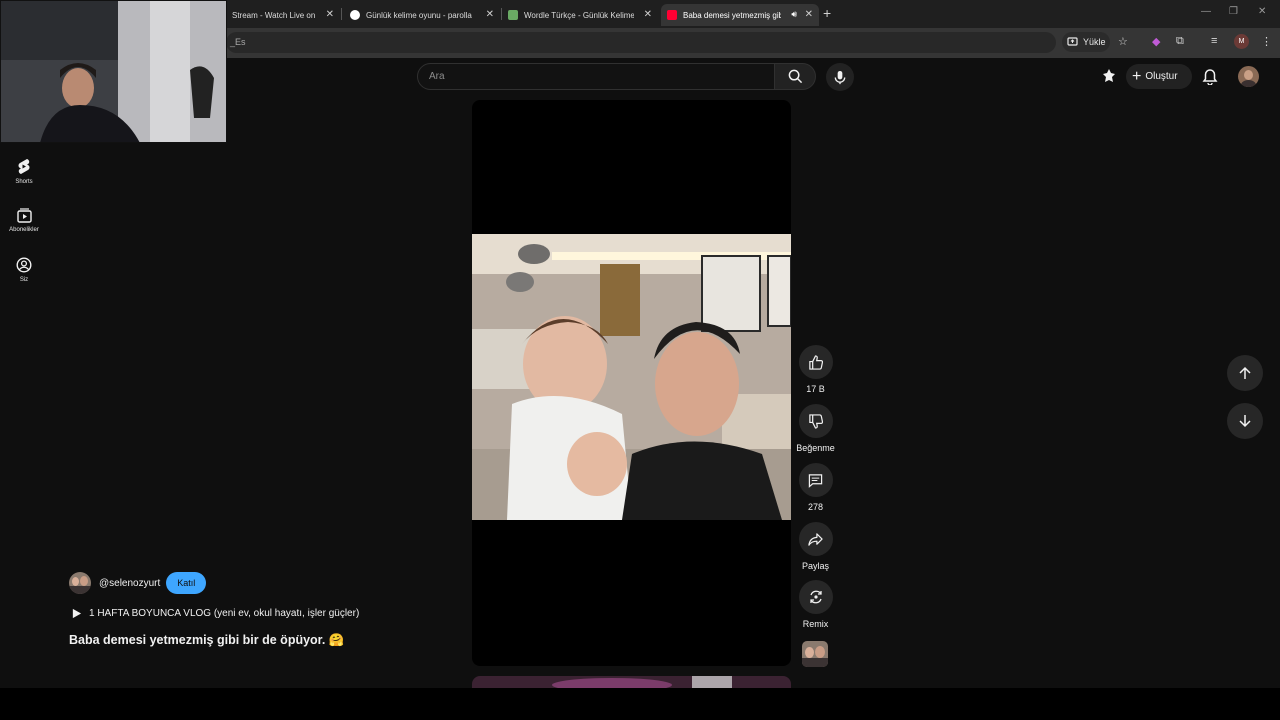  What do you see at coordinates (129, 583) in the screenshot?
I see `channel-handle: @selenozyurt` at bounding box center [129, 583].